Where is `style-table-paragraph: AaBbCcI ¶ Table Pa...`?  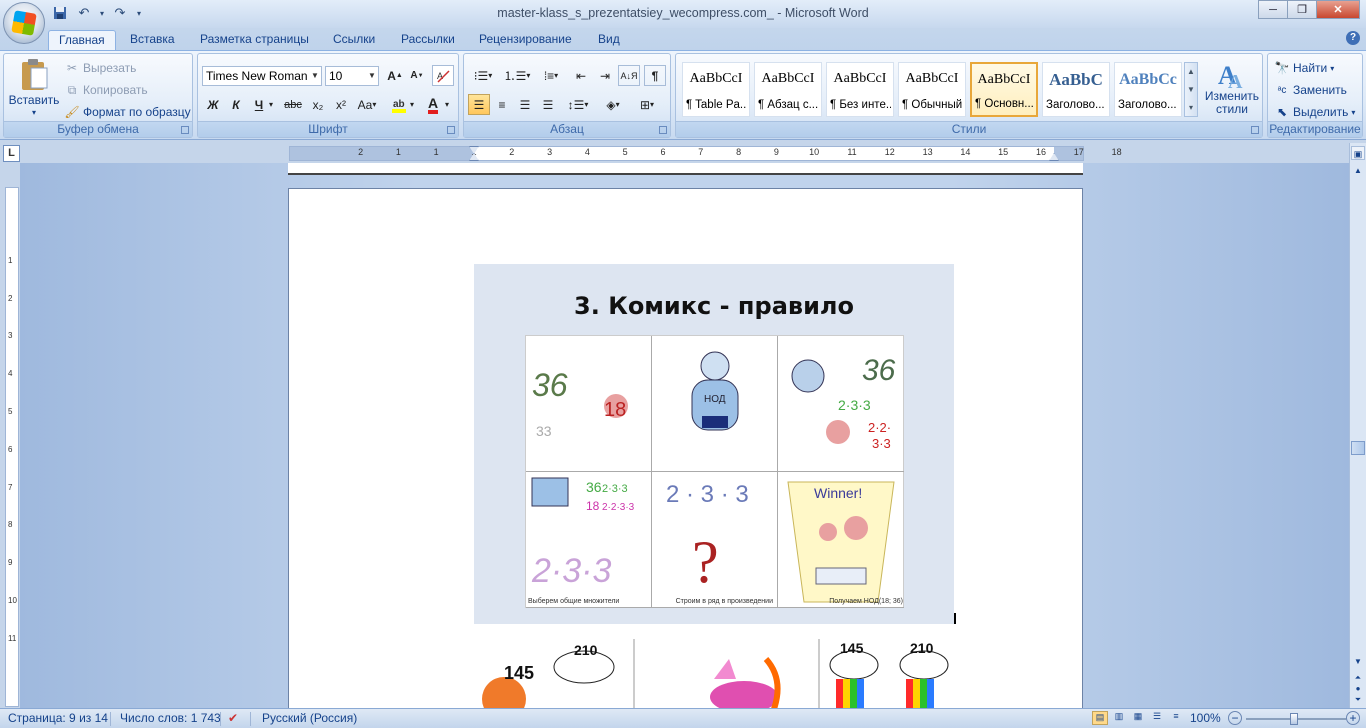
style-table-paragraph: AaBbCcI ¶ Table Pa... is located at coordinates (716, 89).